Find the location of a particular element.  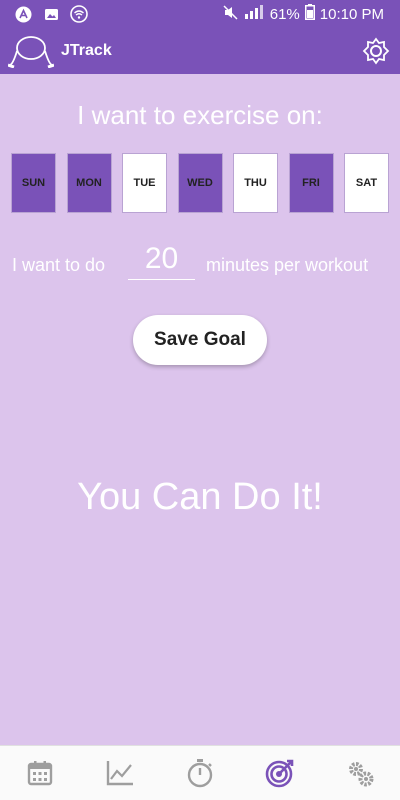

day-label: TUE is located at coordinates (144, 183).